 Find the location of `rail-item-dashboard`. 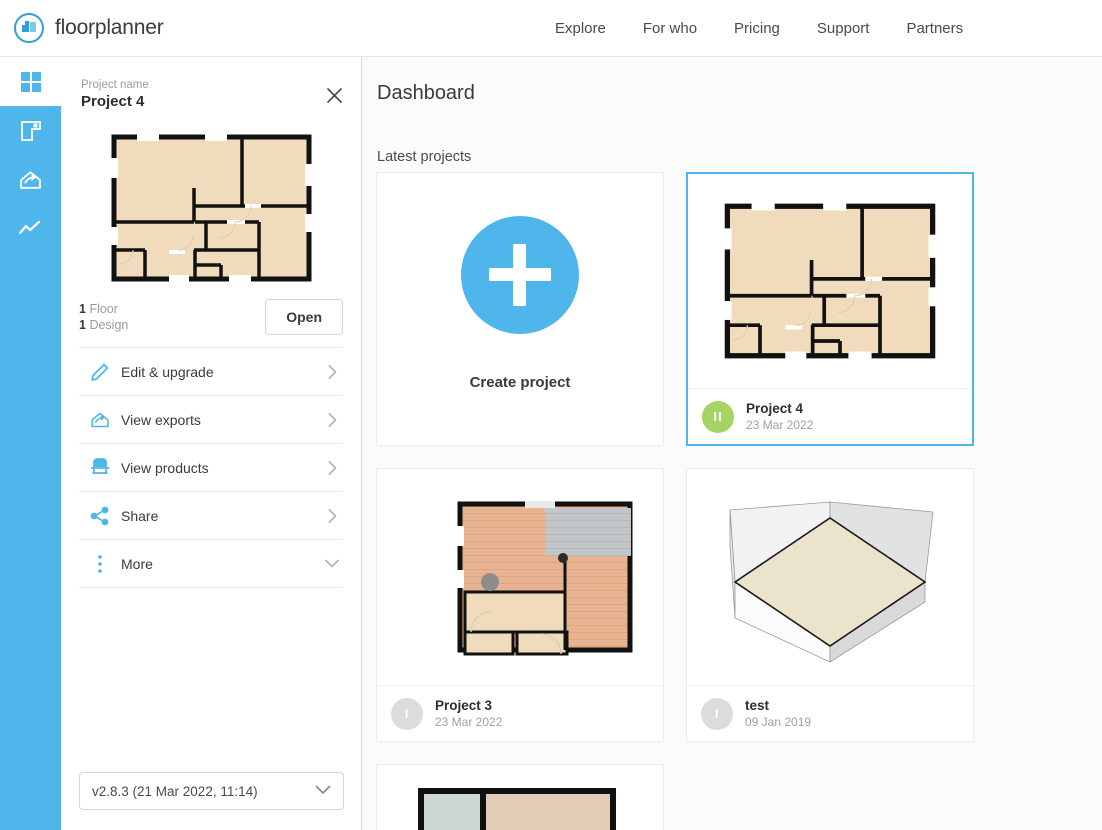

rail-item-dashboard is located at coordinates (30, 81).